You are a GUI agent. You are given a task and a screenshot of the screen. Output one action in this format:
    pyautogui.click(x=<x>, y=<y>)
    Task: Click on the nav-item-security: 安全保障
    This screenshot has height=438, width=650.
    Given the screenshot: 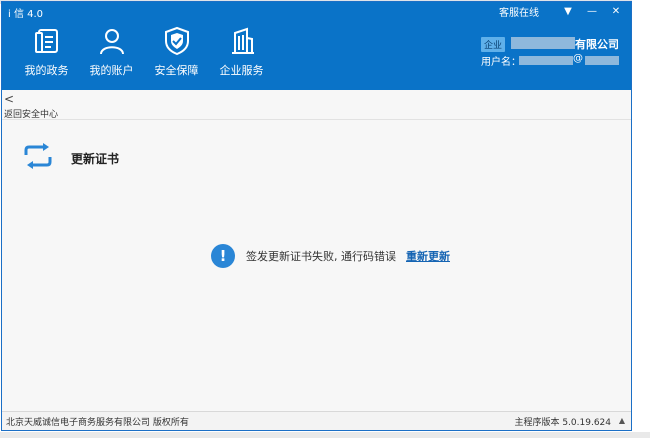 What is the action you would take?
    pyautogui.click(x=176, y=54)
    